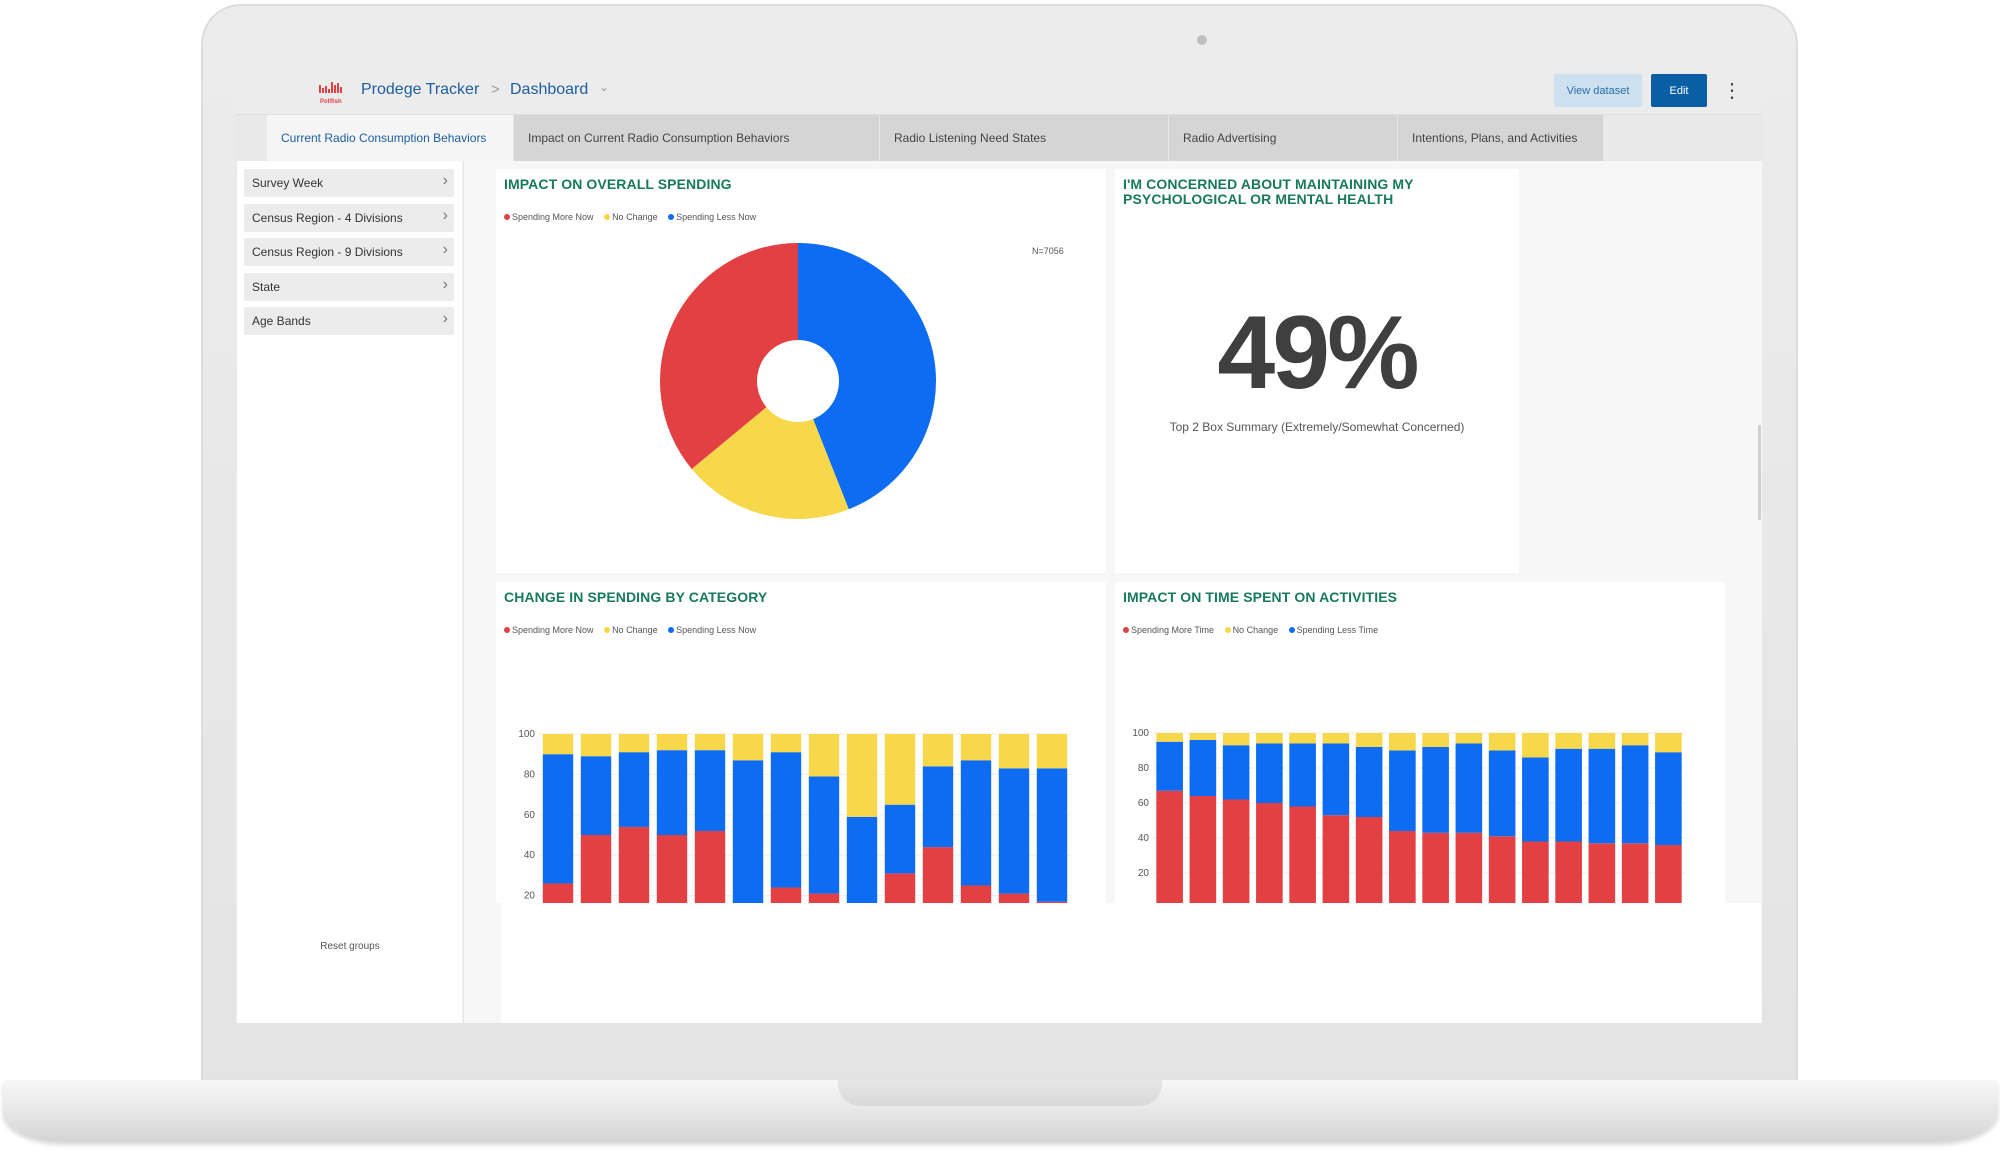 Image resolution: width=2000 pixels, height=1169 pixels. Describe the element at coordinates (1024, 138) in the screenshot. I see `tab-radio-listening-need-states: Radio Listening Need States` at that location.